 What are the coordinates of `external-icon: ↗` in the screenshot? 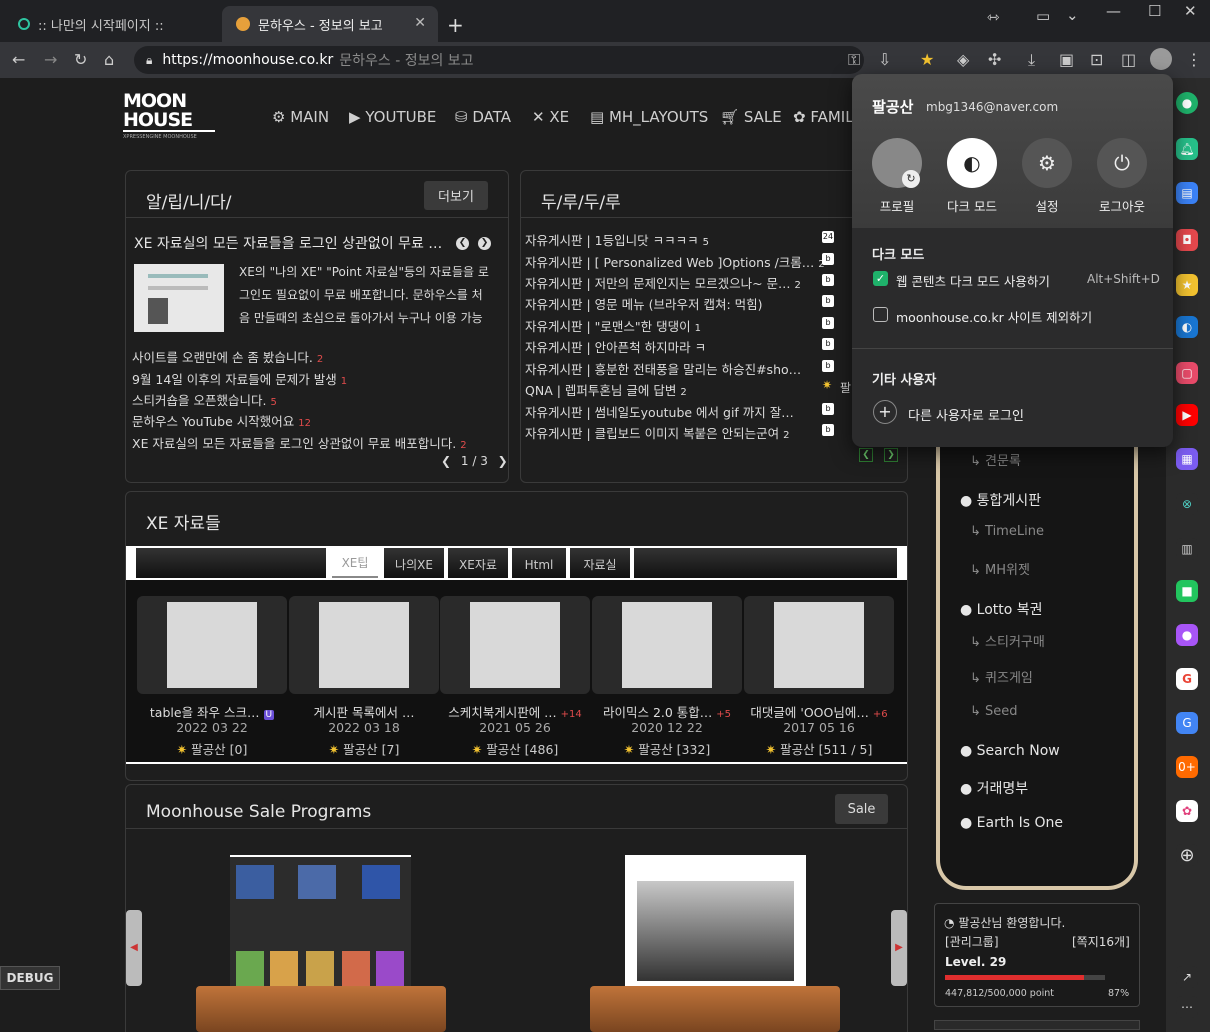 It's located at (1187, 977).